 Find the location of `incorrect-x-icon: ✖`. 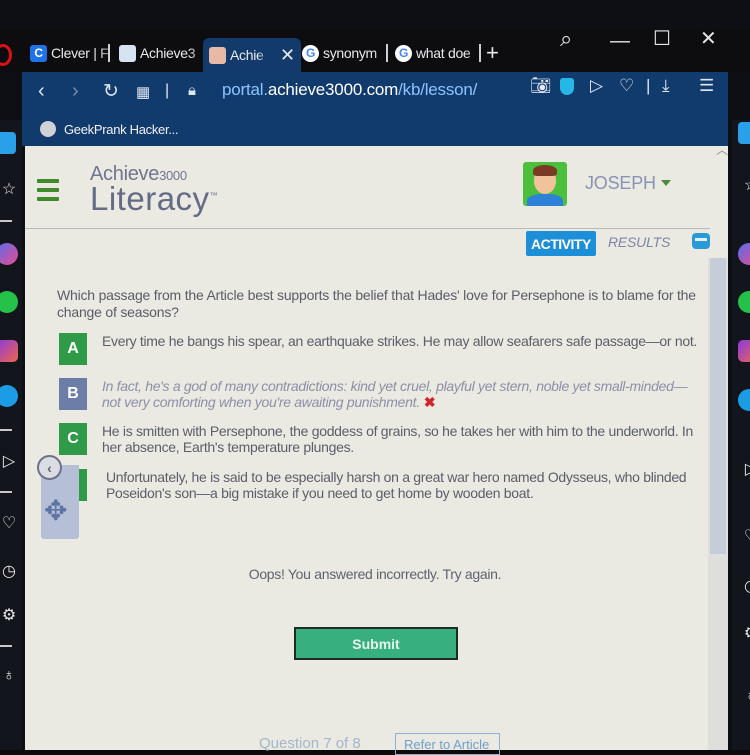

incorrect-x-icon: ✖ is located at coordinates (429, 402).